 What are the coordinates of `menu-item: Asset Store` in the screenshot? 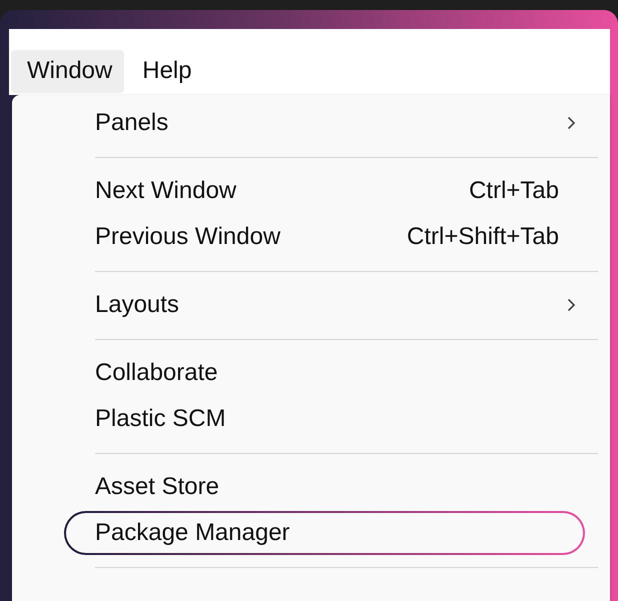 It's located at (324, 487).